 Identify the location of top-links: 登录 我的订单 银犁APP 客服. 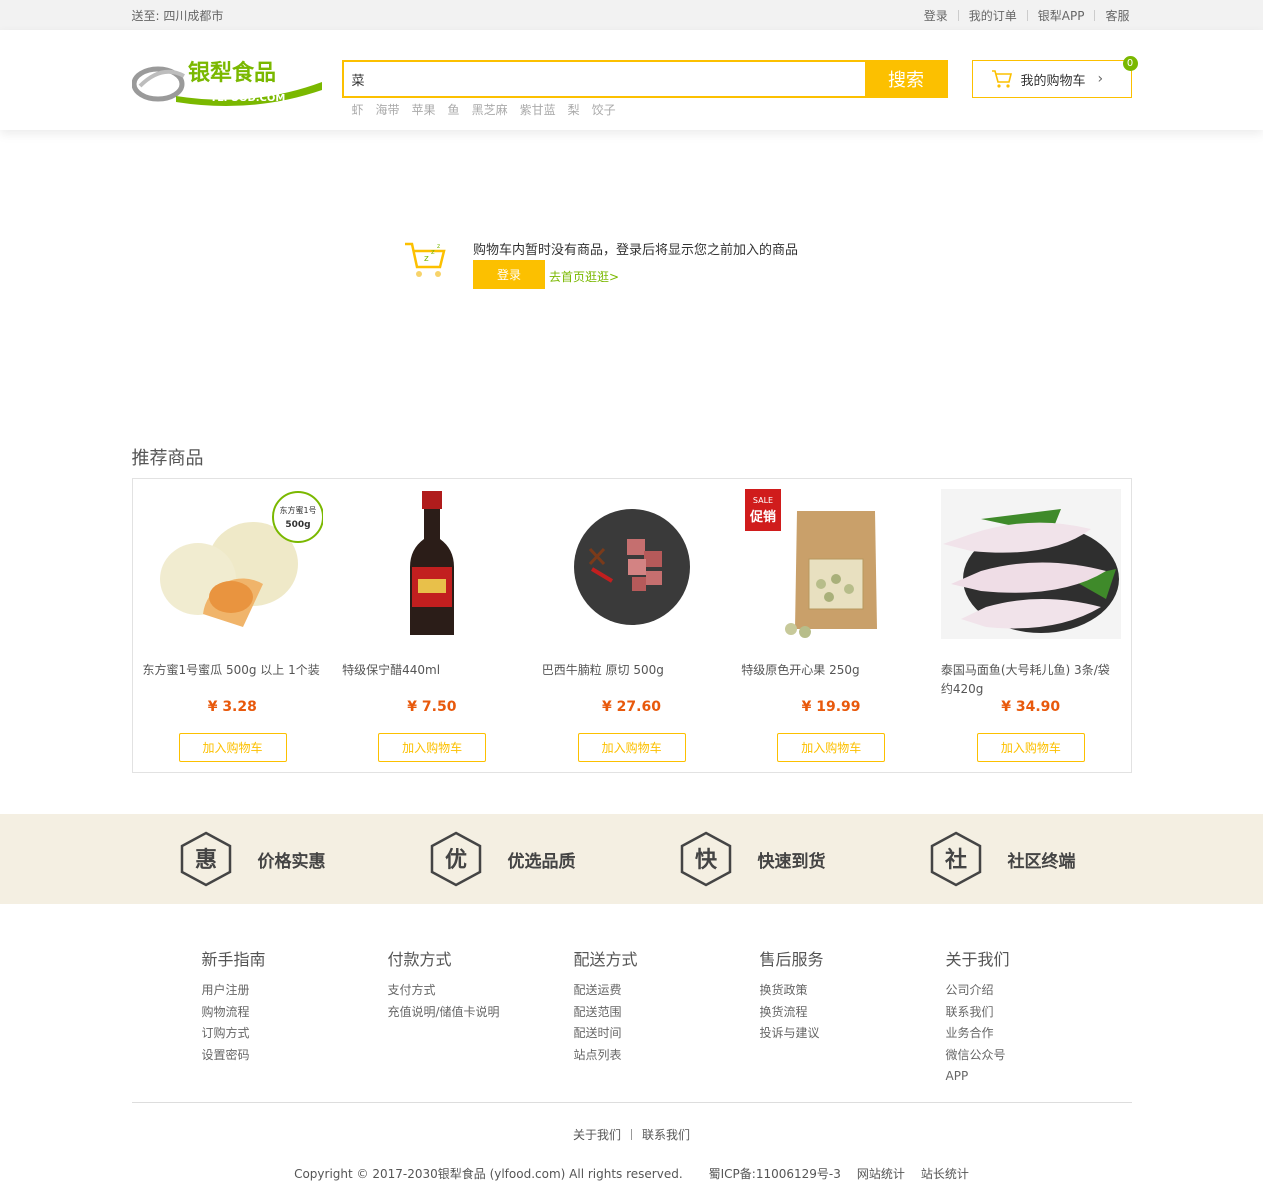
(1023, 15).